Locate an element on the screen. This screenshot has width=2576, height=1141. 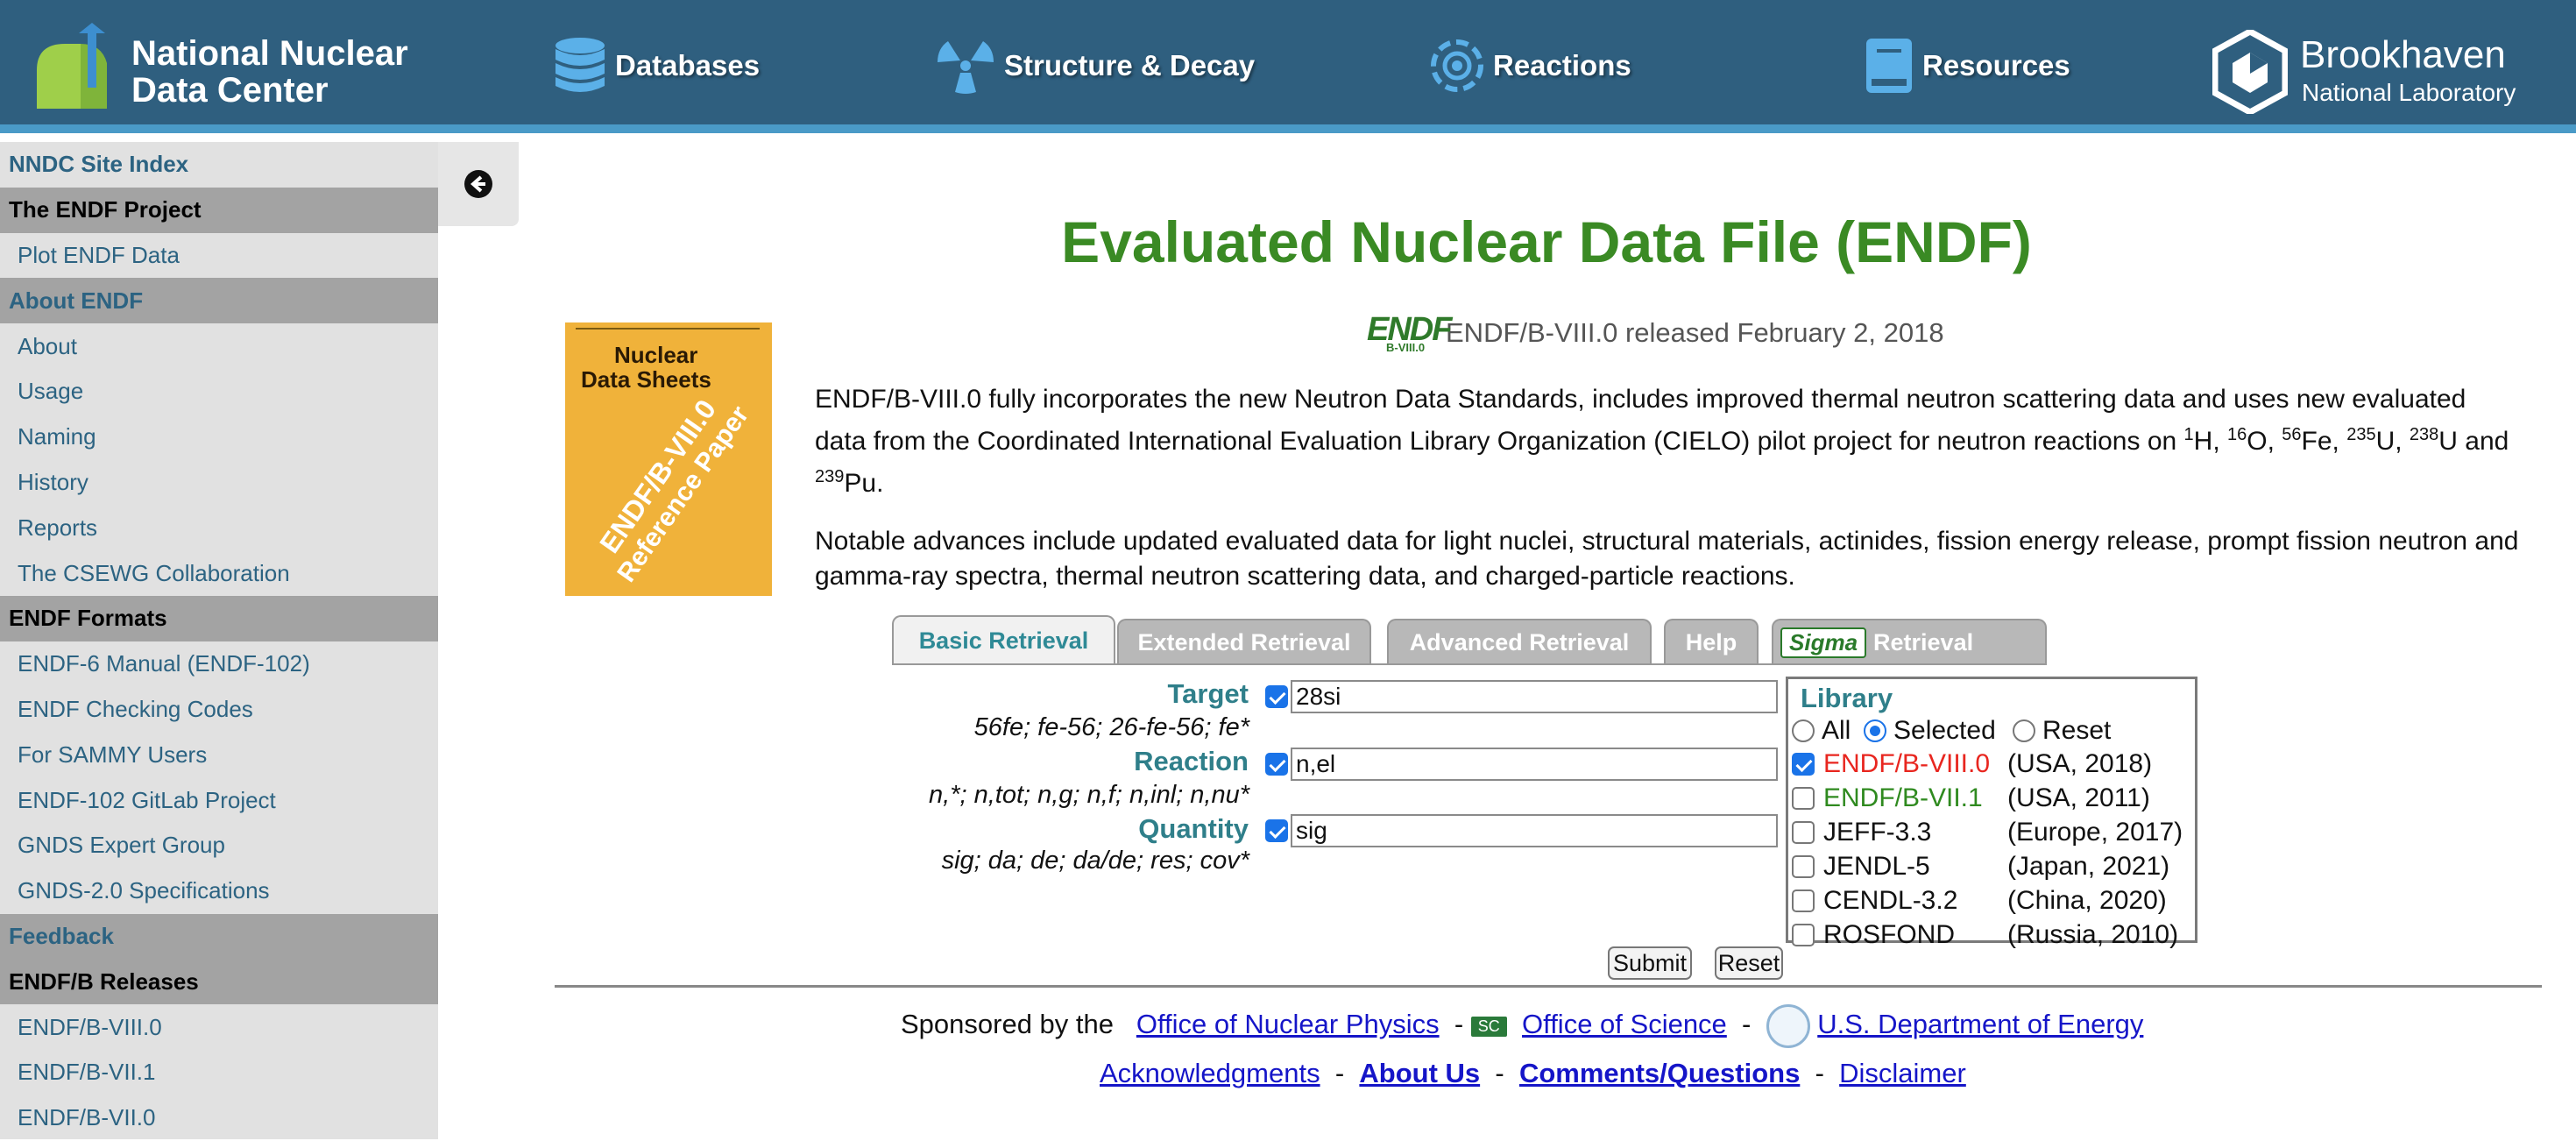
sidebar-item-feedback: Feedback is located at coordinates (219, 936).